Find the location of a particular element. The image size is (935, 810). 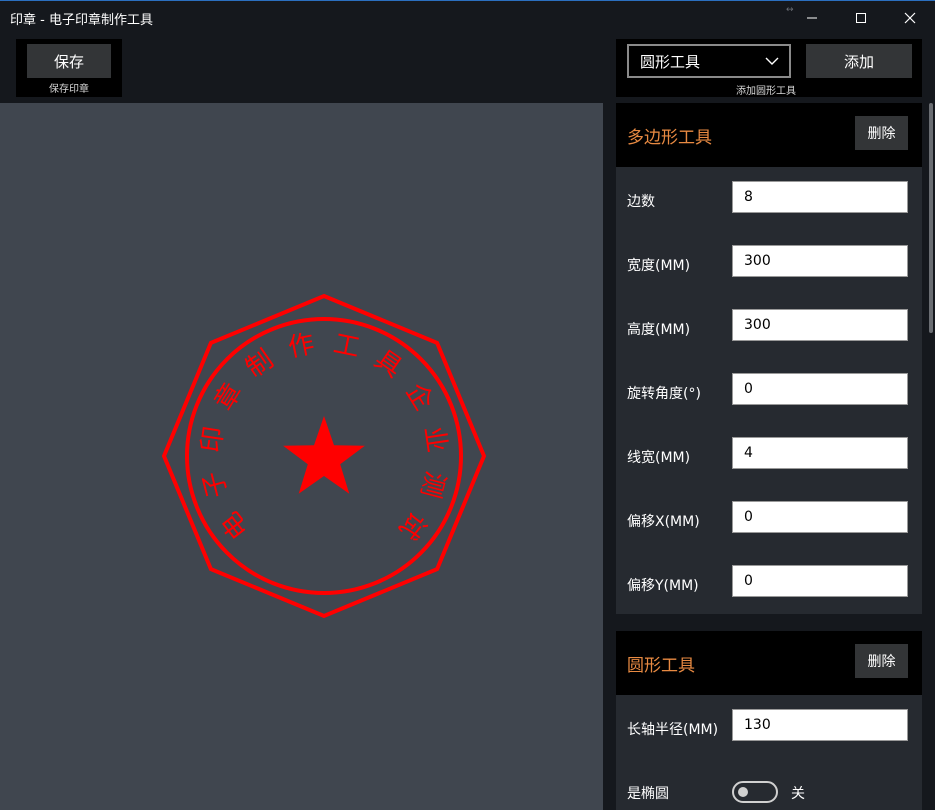

minimize-button is located at coordinates (812, 17).